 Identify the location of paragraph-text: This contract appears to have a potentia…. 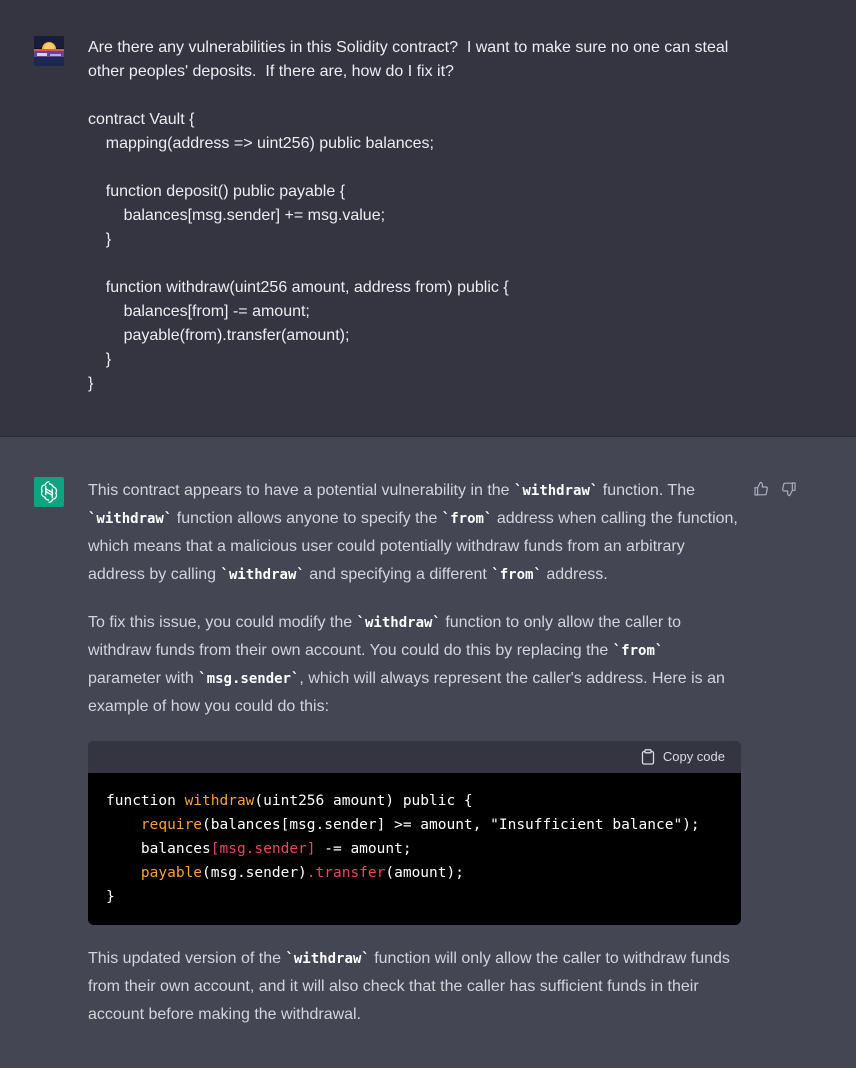
(301, 490).